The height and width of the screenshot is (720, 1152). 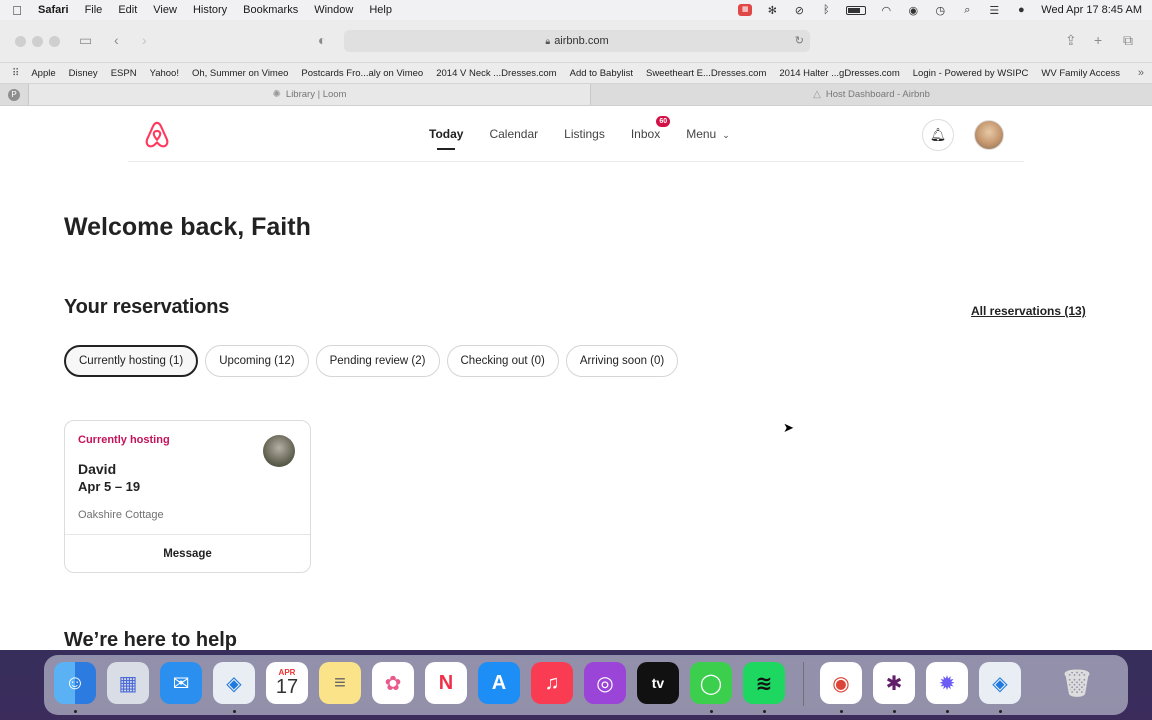 I want to click on bookmark-wsipc-login: Login - Powered by WSIPC, so click(x=971, y=73).